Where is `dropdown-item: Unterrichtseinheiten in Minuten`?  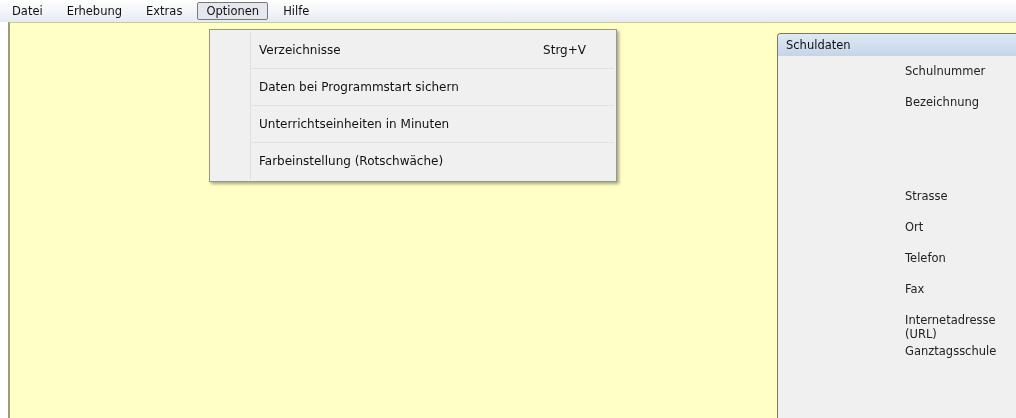 dropdown-item: Unterrichtseinheiten in Minuten is located at coordinates (432, 123).